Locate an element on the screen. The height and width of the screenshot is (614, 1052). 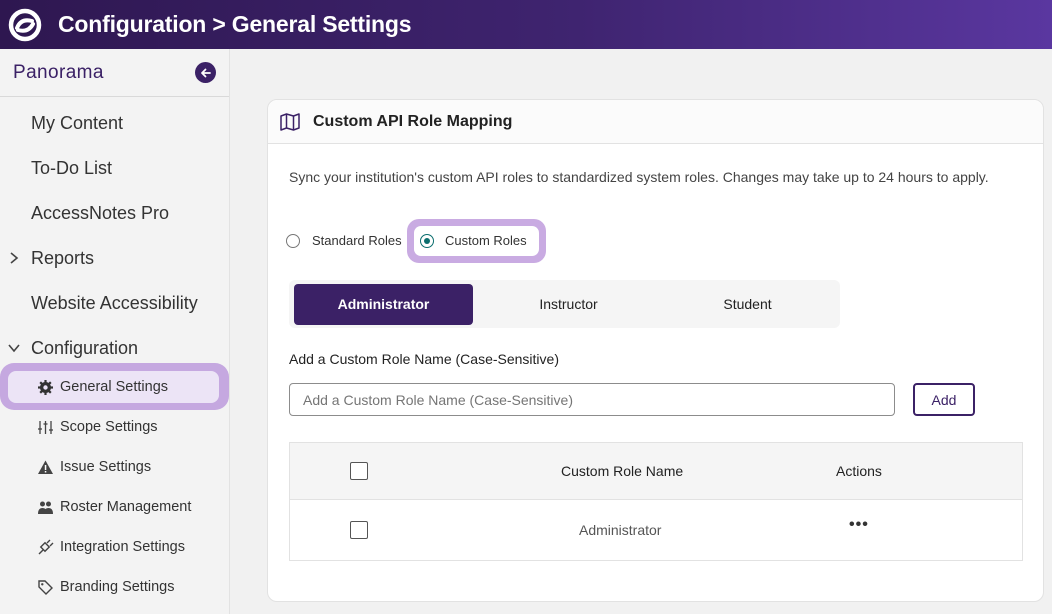
row-checkbox is located at coordinates (359, 530).